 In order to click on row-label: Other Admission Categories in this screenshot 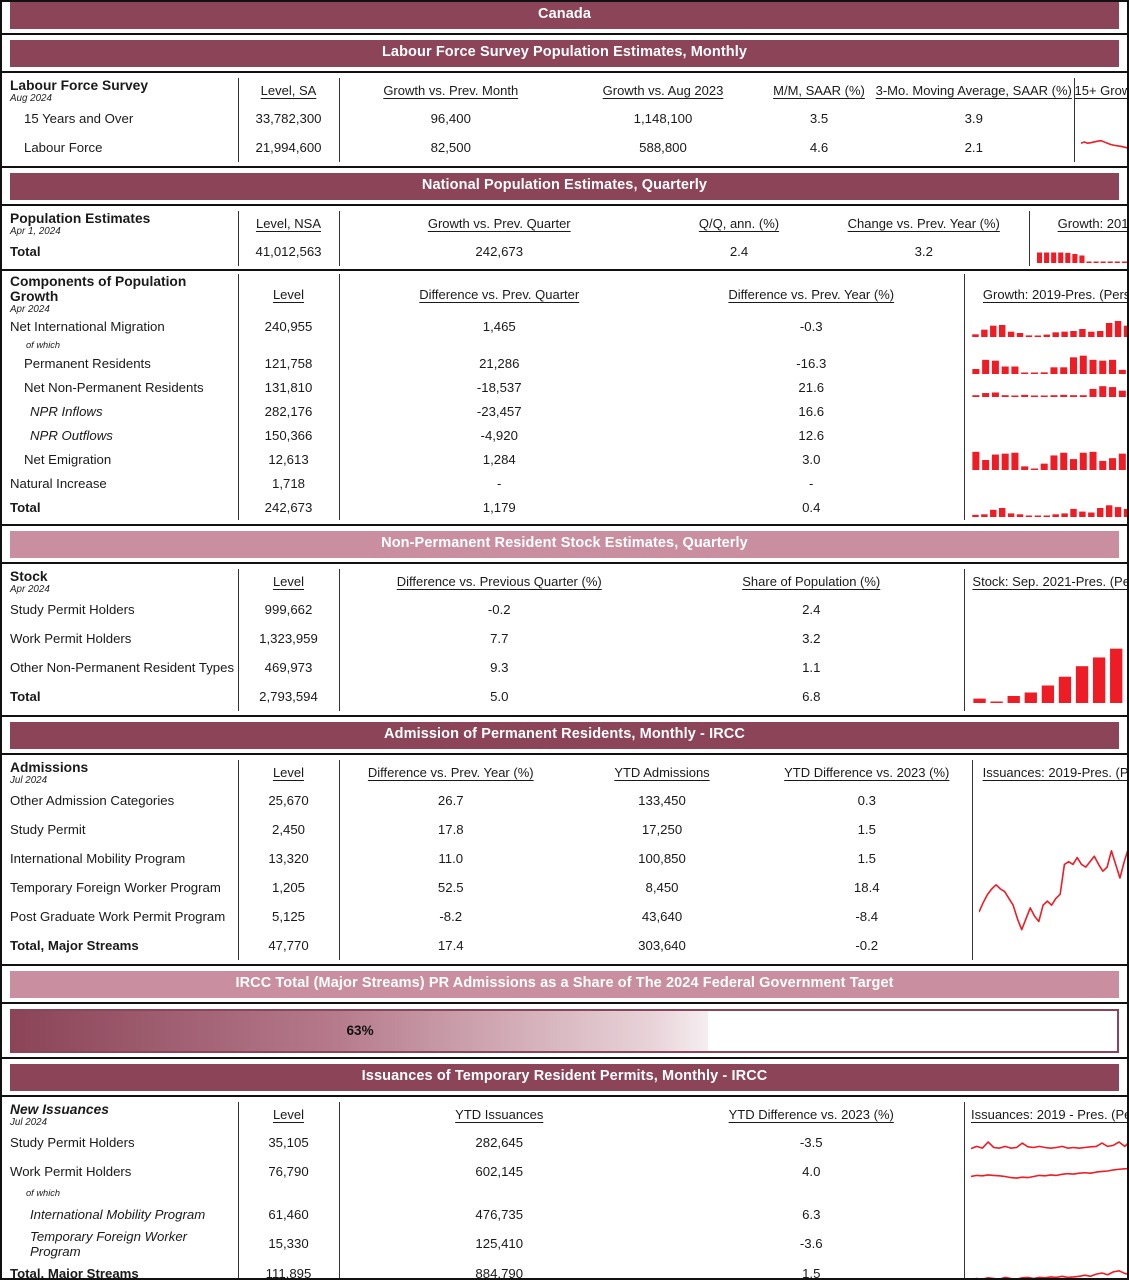, I will do `click(92, 800)`.